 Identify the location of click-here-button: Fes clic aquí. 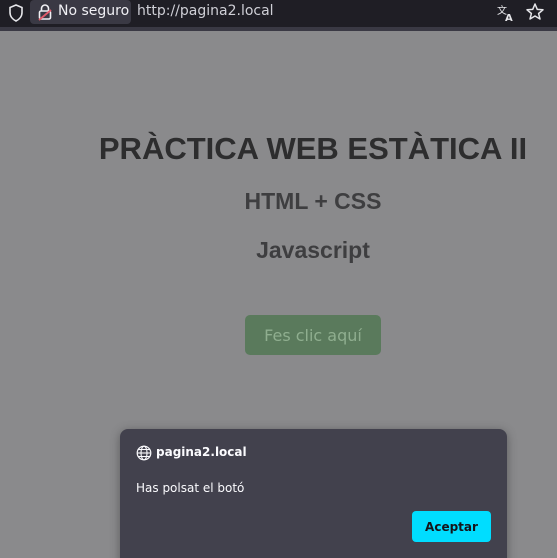
(313, 335).